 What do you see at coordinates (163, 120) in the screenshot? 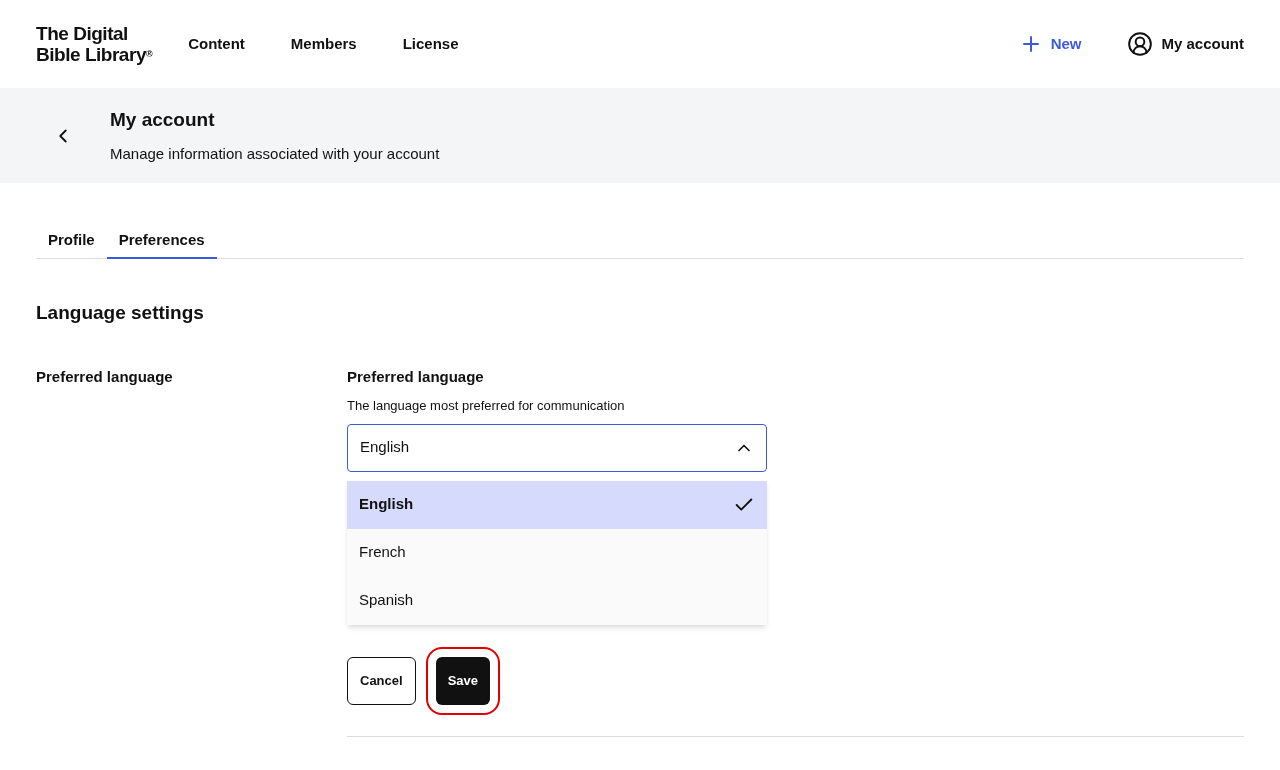
I see `page-title: My account` at bounding box center [163, 120].